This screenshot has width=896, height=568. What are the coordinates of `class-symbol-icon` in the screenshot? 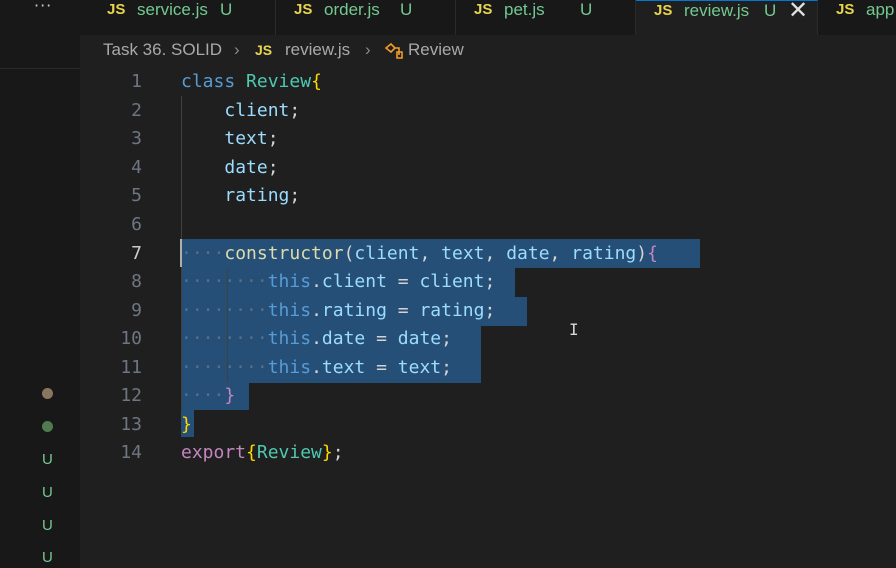 It's located at (393, 50).